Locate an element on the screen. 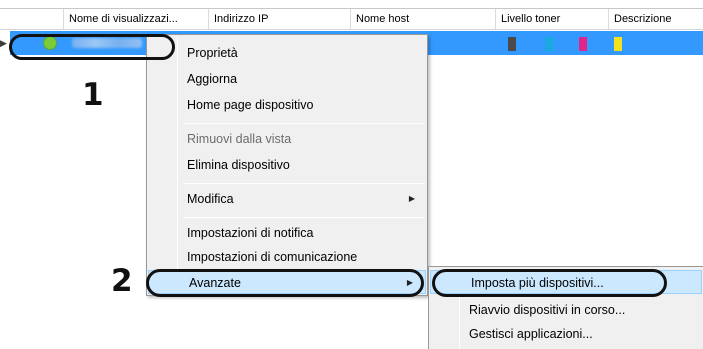 Image resolution: width=703 pixels, height=349 pixels. toner-black-icon is located at coordinates (512, 44).